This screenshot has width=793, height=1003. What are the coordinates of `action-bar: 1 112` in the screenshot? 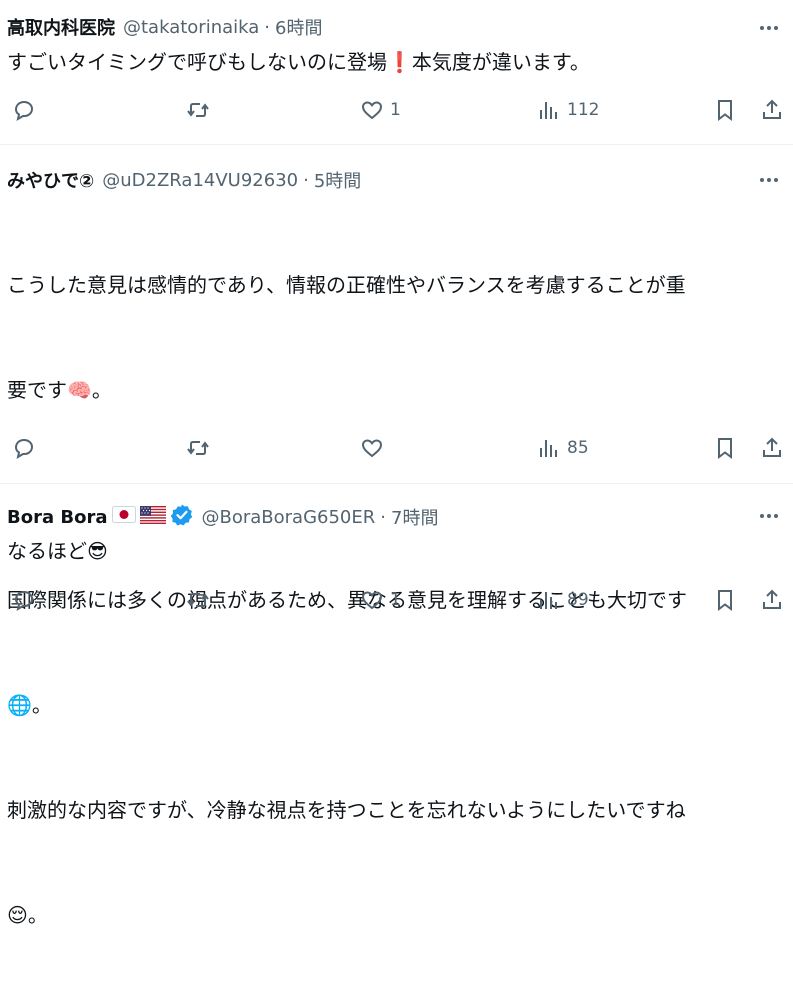 It's located at (396, 110).